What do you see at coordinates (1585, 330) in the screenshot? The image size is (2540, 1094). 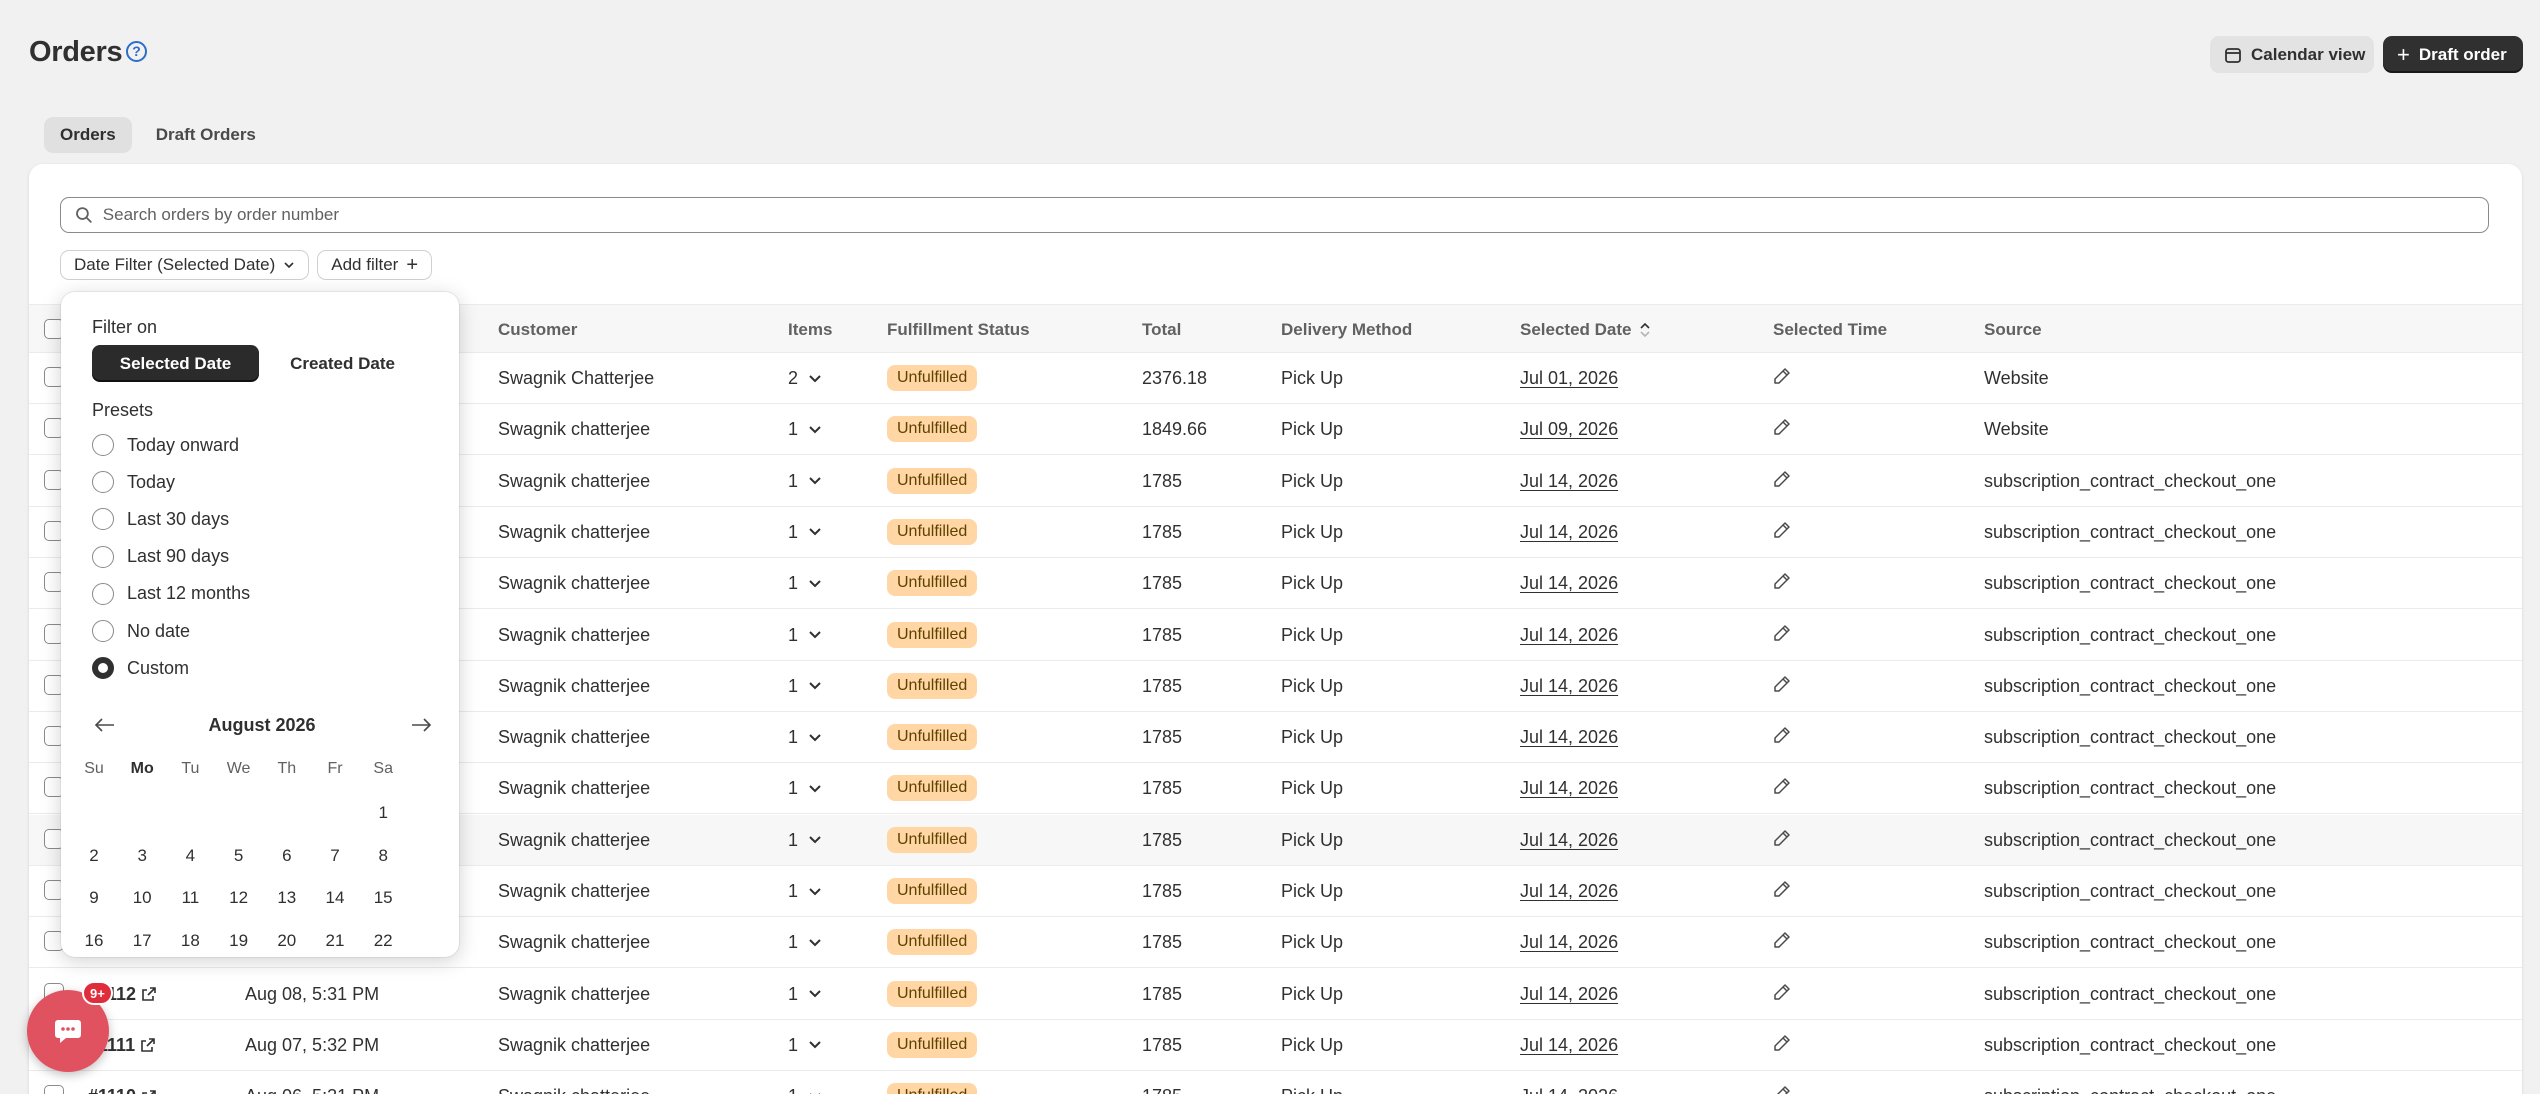 I see `column-selected-date: Selected Date` at bounding box center [1585, 330].